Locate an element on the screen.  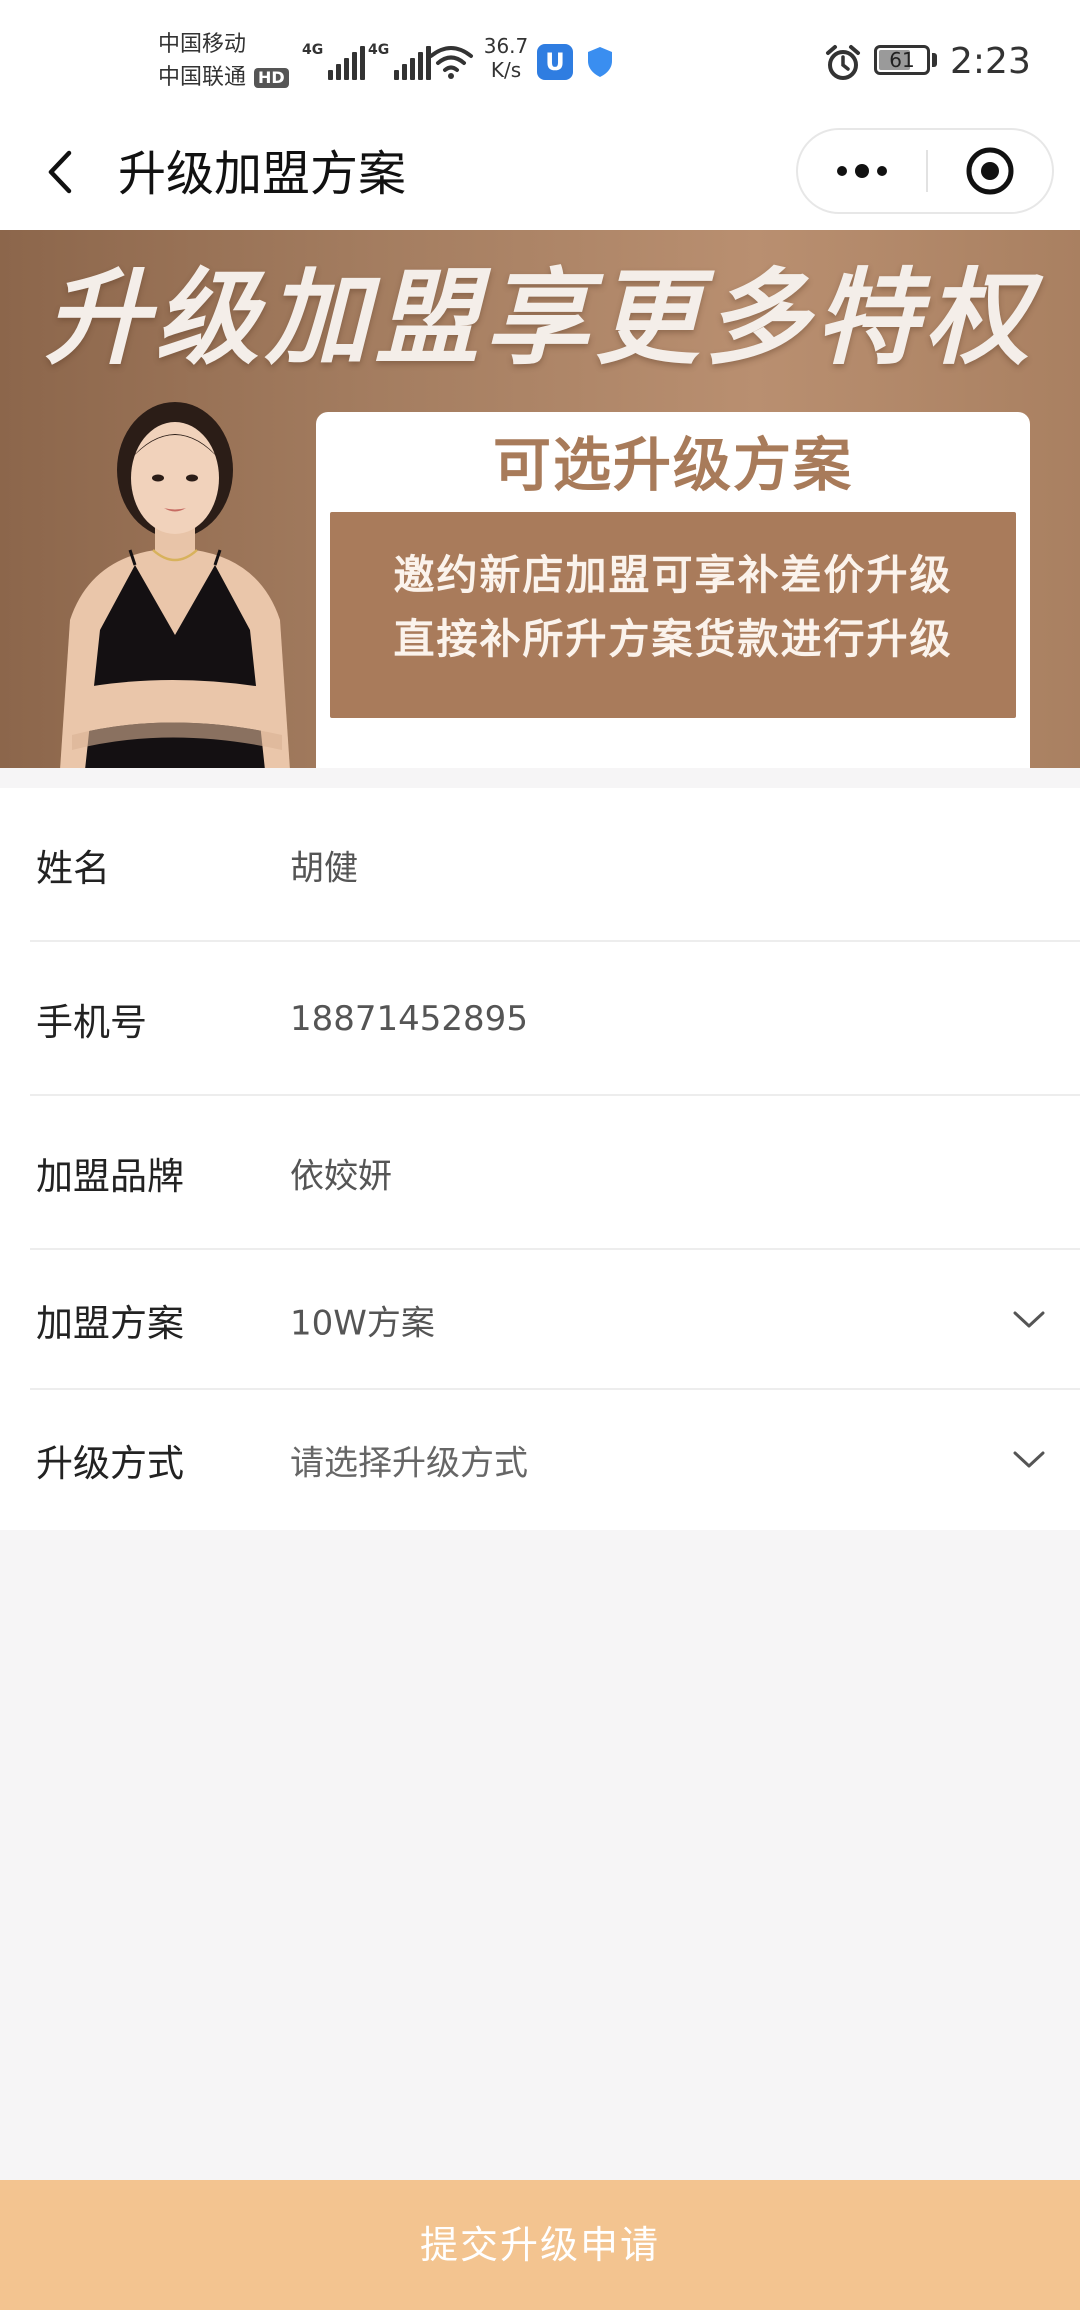
battery-icon: 61 is located at coordinates (902, 60).